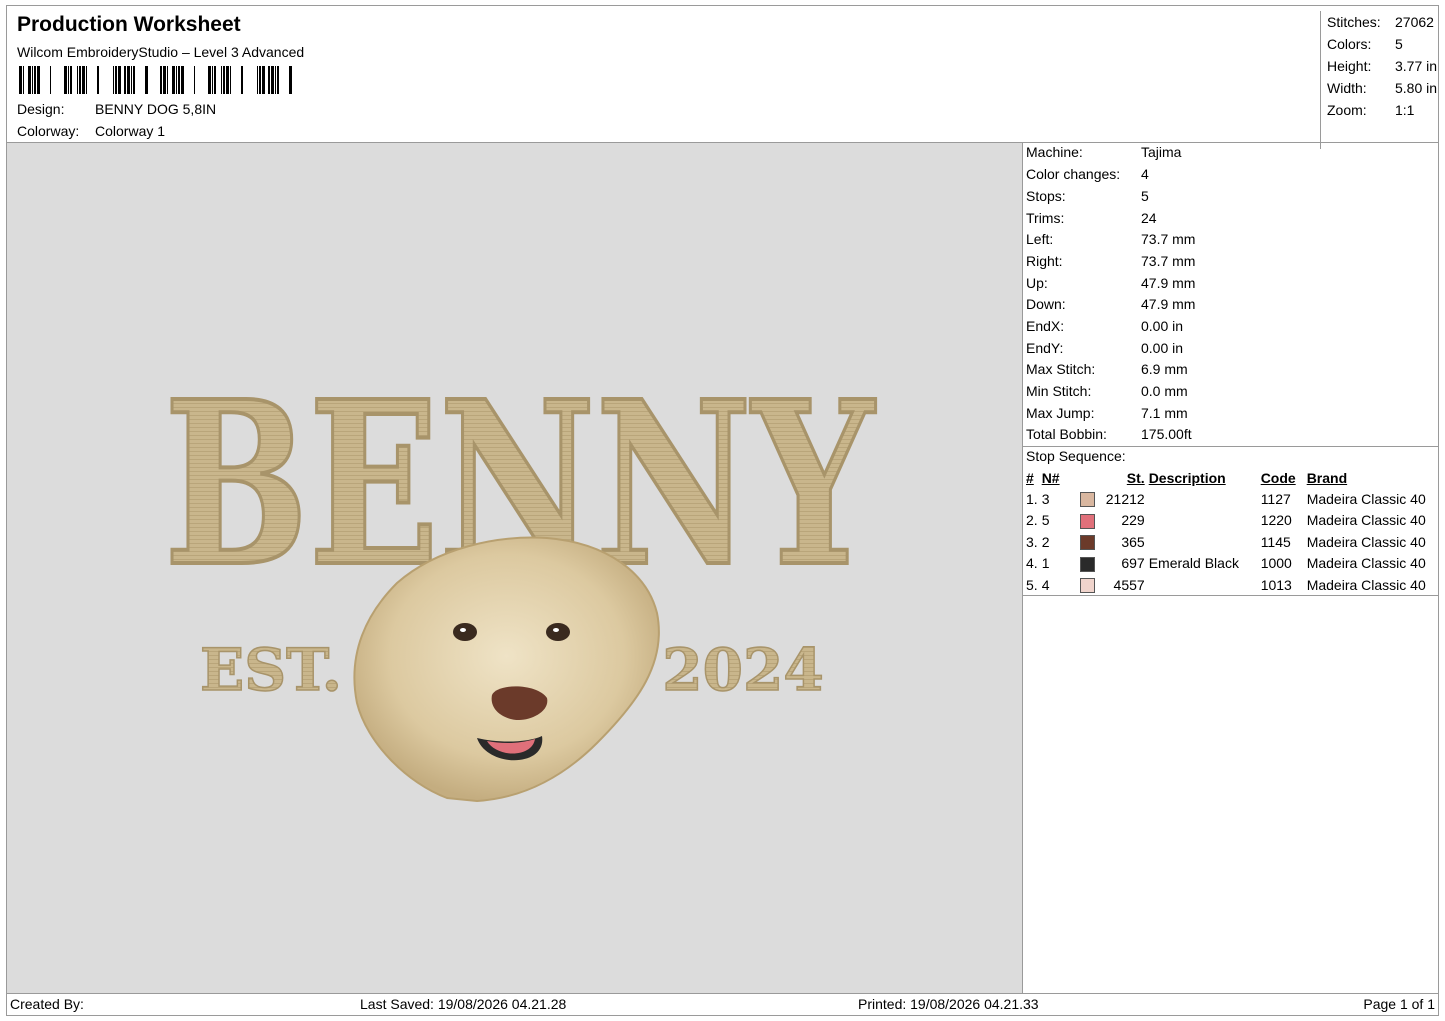 This screenshot has width=1445, height=1021. What do you see at coordinates (129, 24) in the screenshot?
I see `worksheet-title: Production Worksheet` at bounding box center [129, 24].